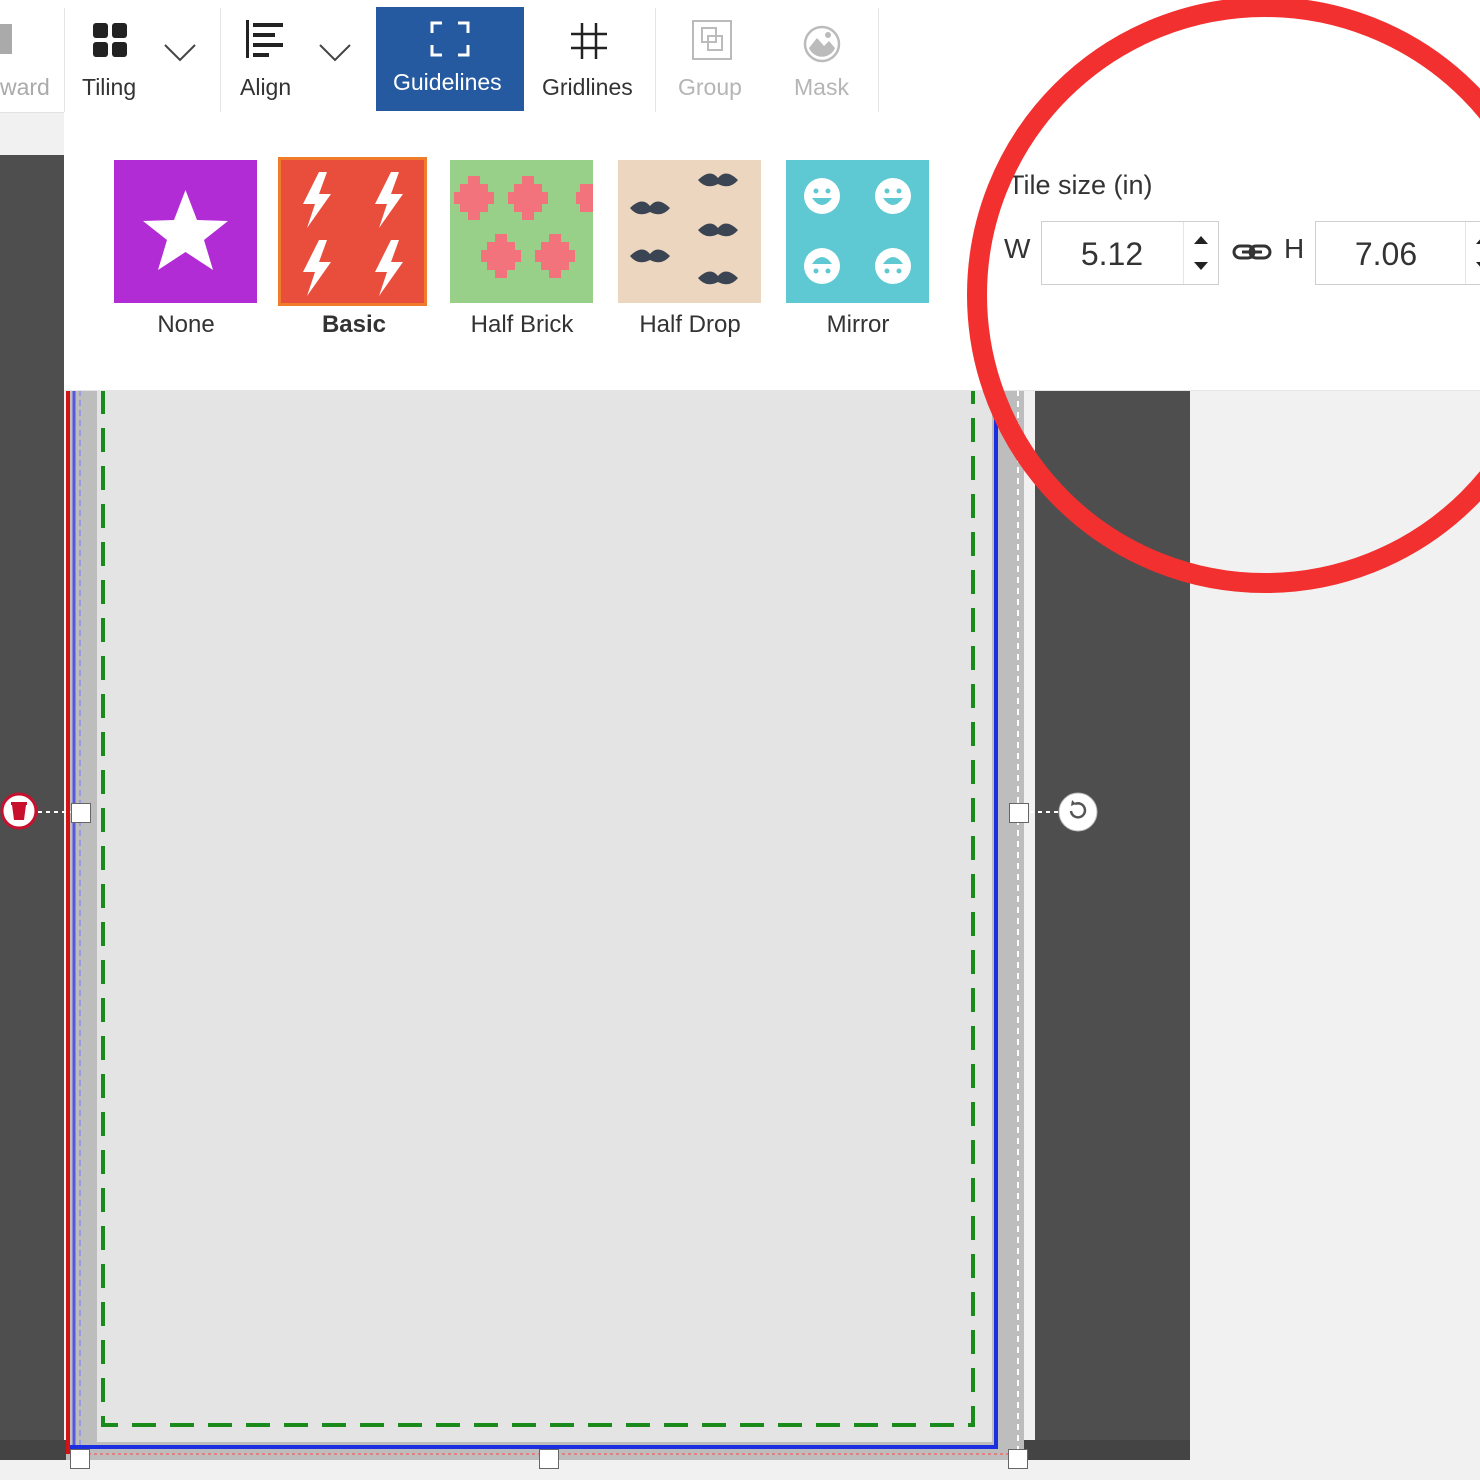 The width and height of the screenshot is (1480, 1480). I want to click on star-icon, so click(185, 230).